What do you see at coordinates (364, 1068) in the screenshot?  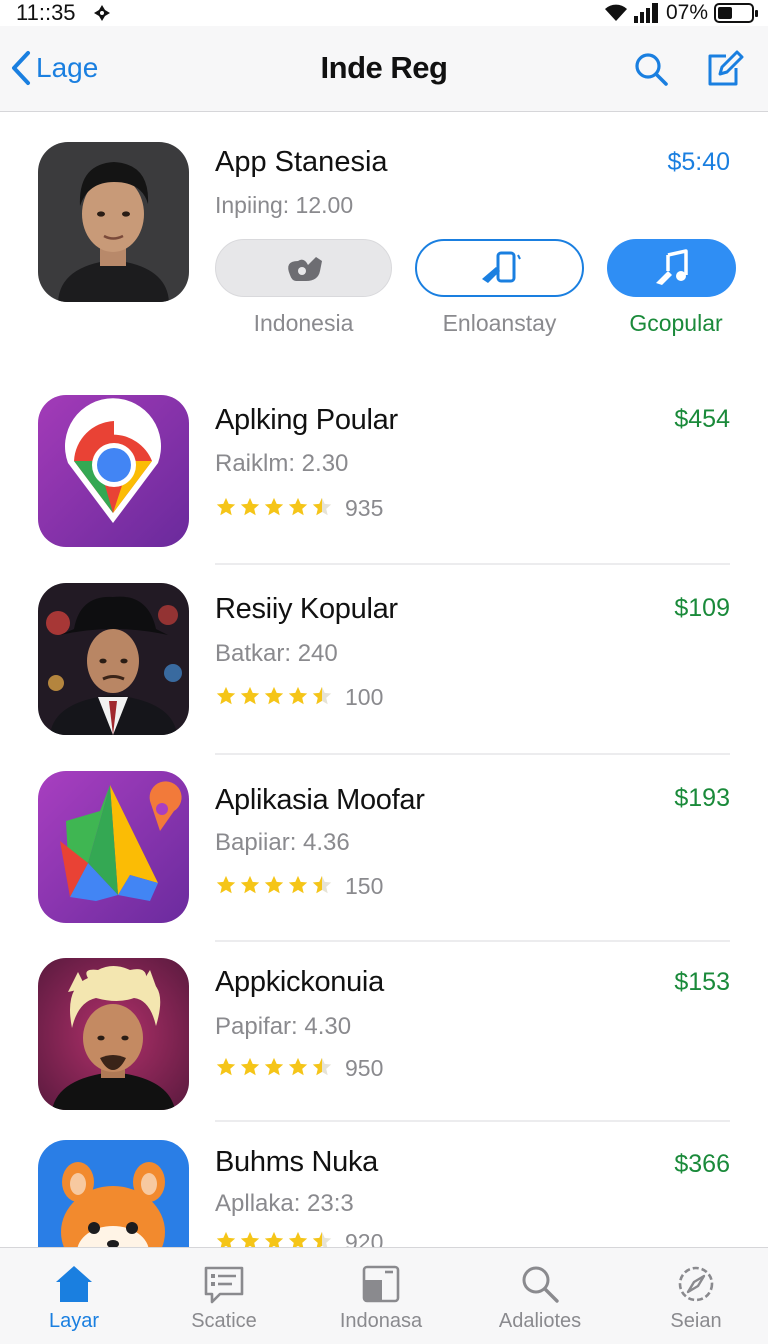 I see `review-count: 950` at bounding box center [364, 1068].